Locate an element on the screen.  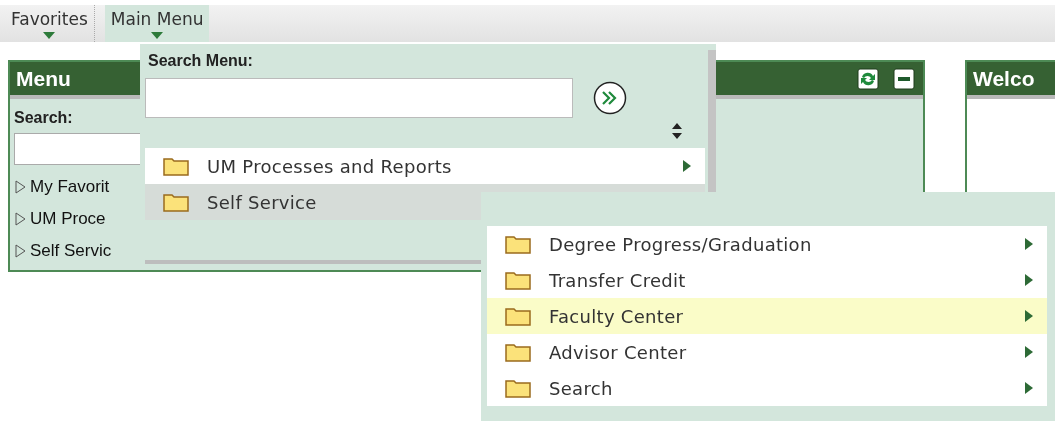
pagelet-title: Welco is located at coordinates (1004, 78).